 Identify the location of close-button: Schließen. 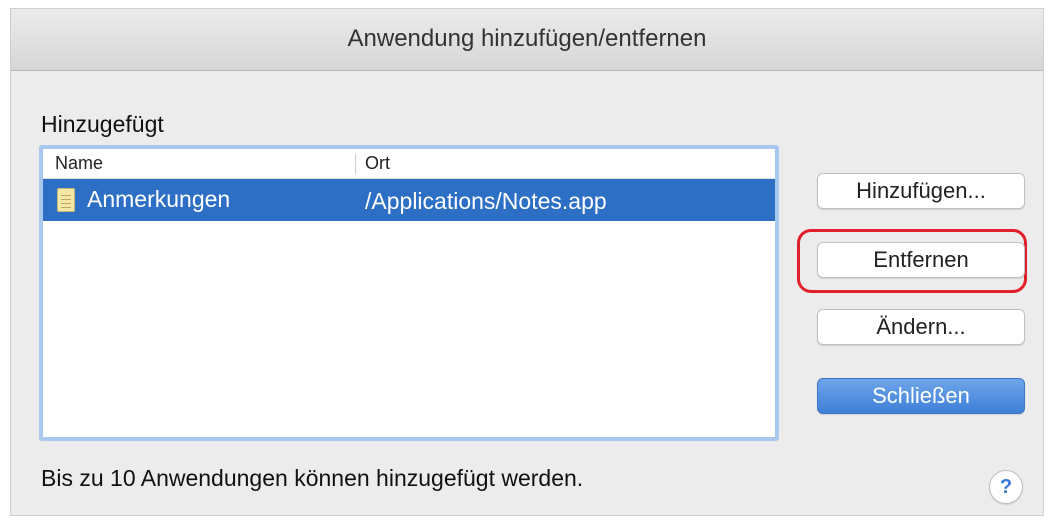
(921, 396).